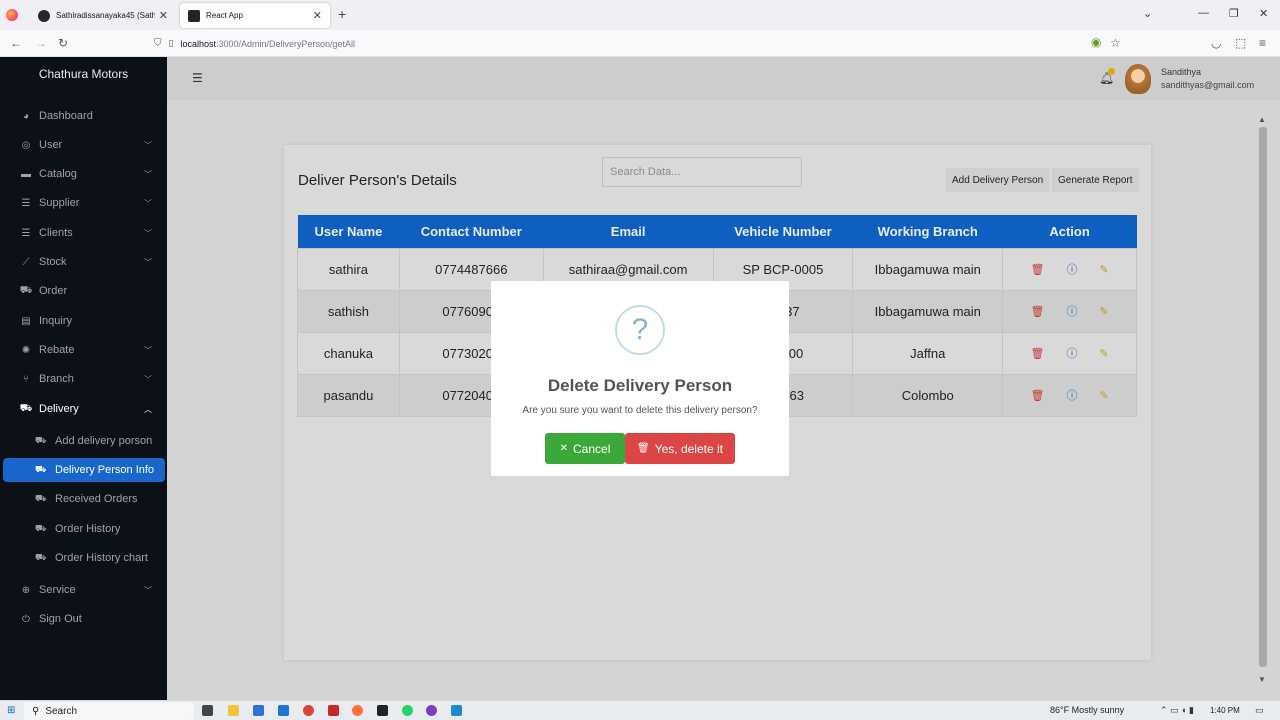  I want to click on scroll-down-icon: ▼, so click(1262, 679).